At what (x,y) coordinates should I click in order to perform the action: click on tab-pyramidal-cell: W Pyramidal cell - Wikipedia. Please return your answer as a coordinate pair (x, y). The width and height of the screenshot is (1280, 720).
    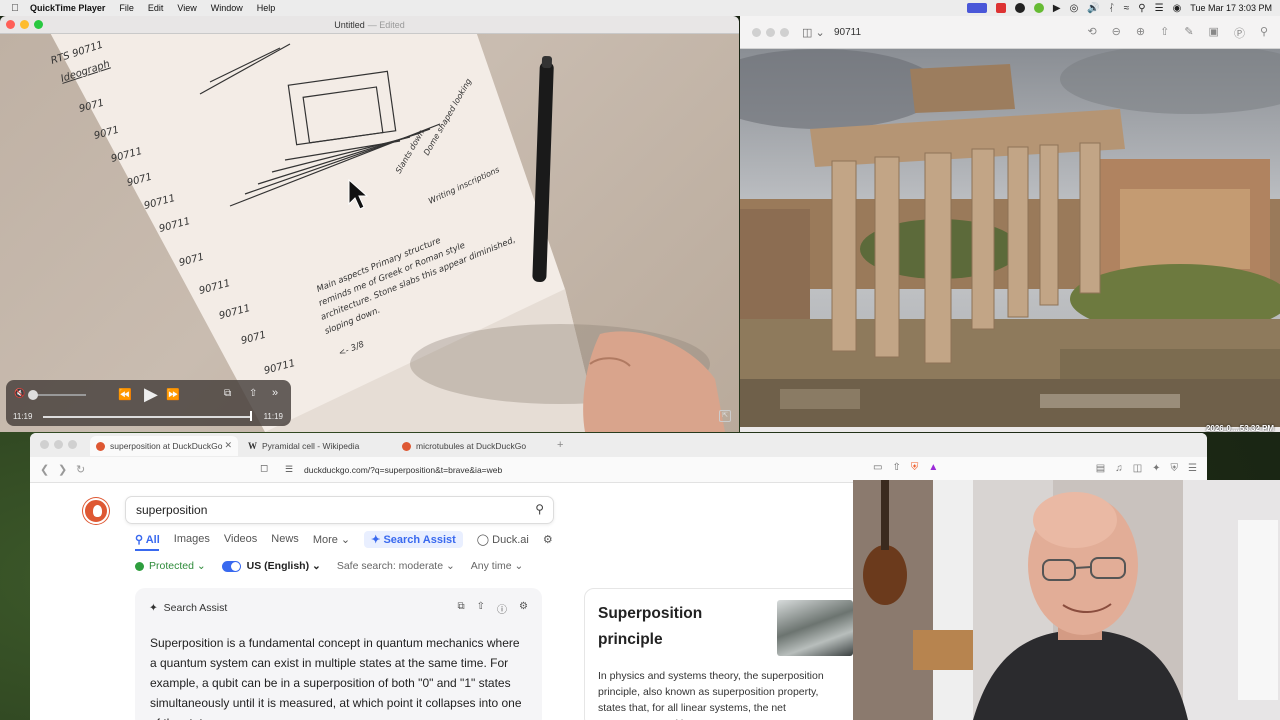
    Looking at the image, I should click on (317, 446).